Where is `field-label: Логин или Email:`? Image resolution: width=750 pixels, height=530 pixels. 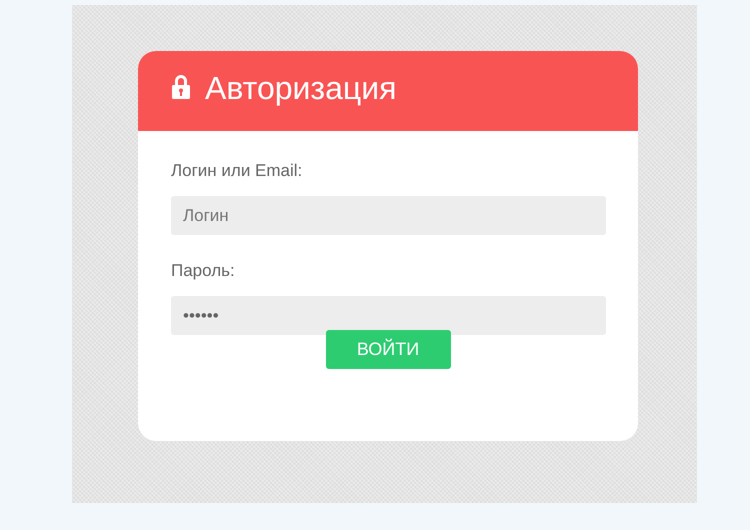
field-label: Логин или Email: is located at coordinates (236, 171).